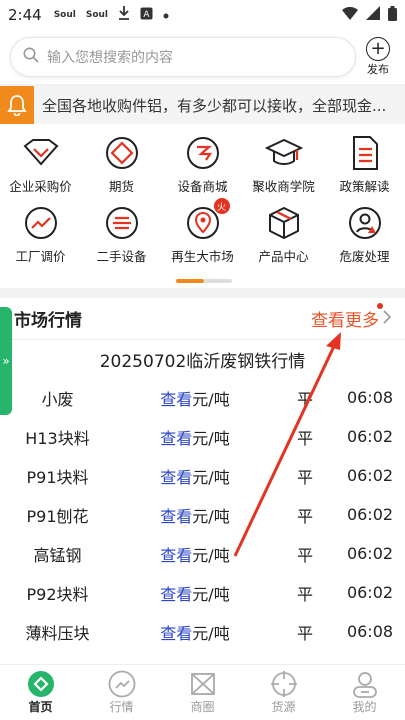 The width and height of the screenshot is (405, 720). Describe the element at coordinates (121, 256) in the screenshot. I see `grid-item-label: 二手设备` at that location.